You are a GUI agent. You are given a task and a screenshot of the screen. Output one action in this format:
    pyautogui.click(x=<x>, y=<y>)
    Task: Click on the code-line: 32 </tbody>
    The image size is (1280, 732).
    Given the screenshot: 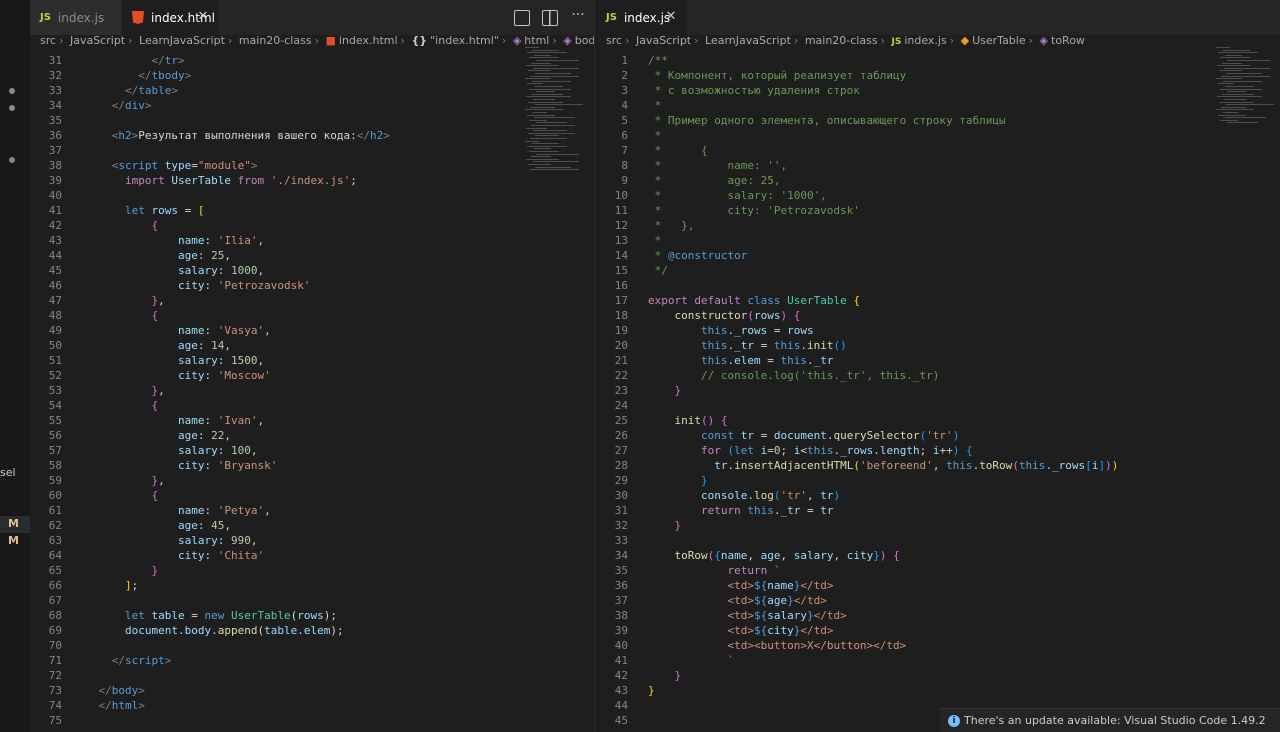 What is the action you would take?
    pyautogui.click(x=312, y=75)
    